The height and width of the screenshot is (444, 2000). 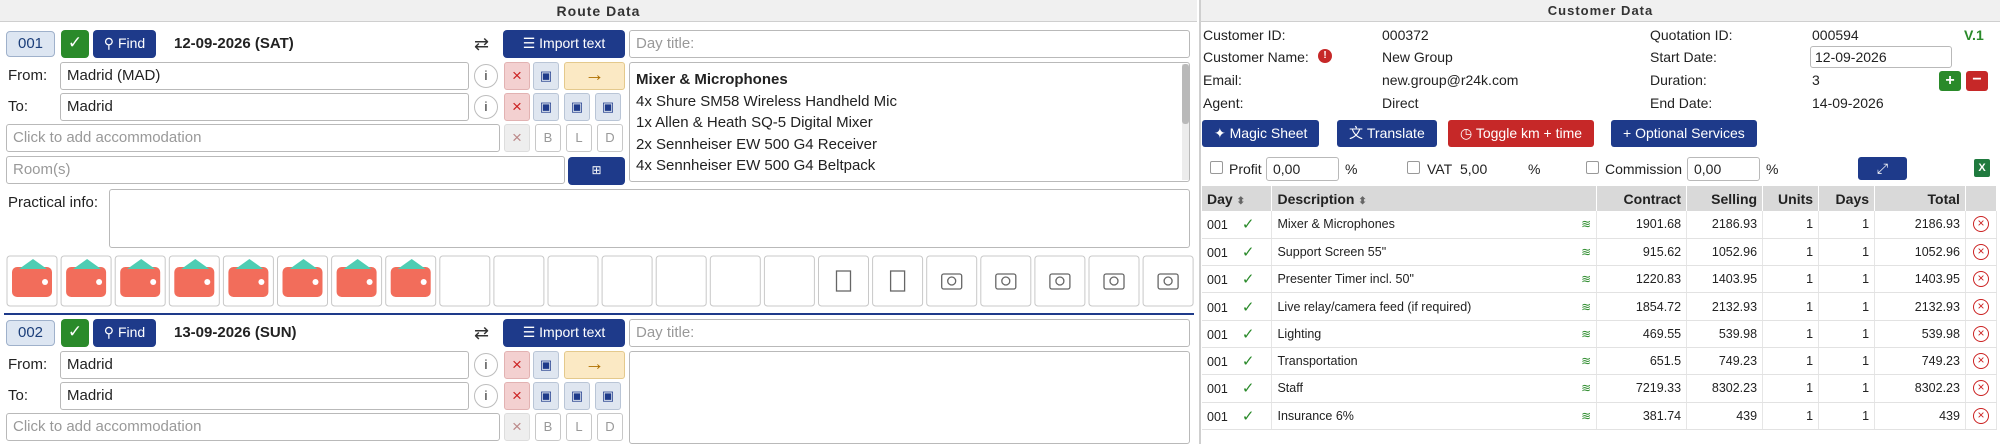 I want to click on to-input: Madrid, so click(x=264, y=107).